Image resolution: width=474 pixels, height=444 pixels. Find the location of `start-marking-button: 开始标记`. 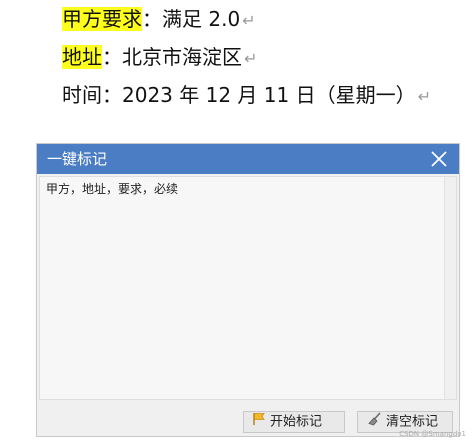

start-marking-button: 开始标记 is located at coordinates (294, 422).